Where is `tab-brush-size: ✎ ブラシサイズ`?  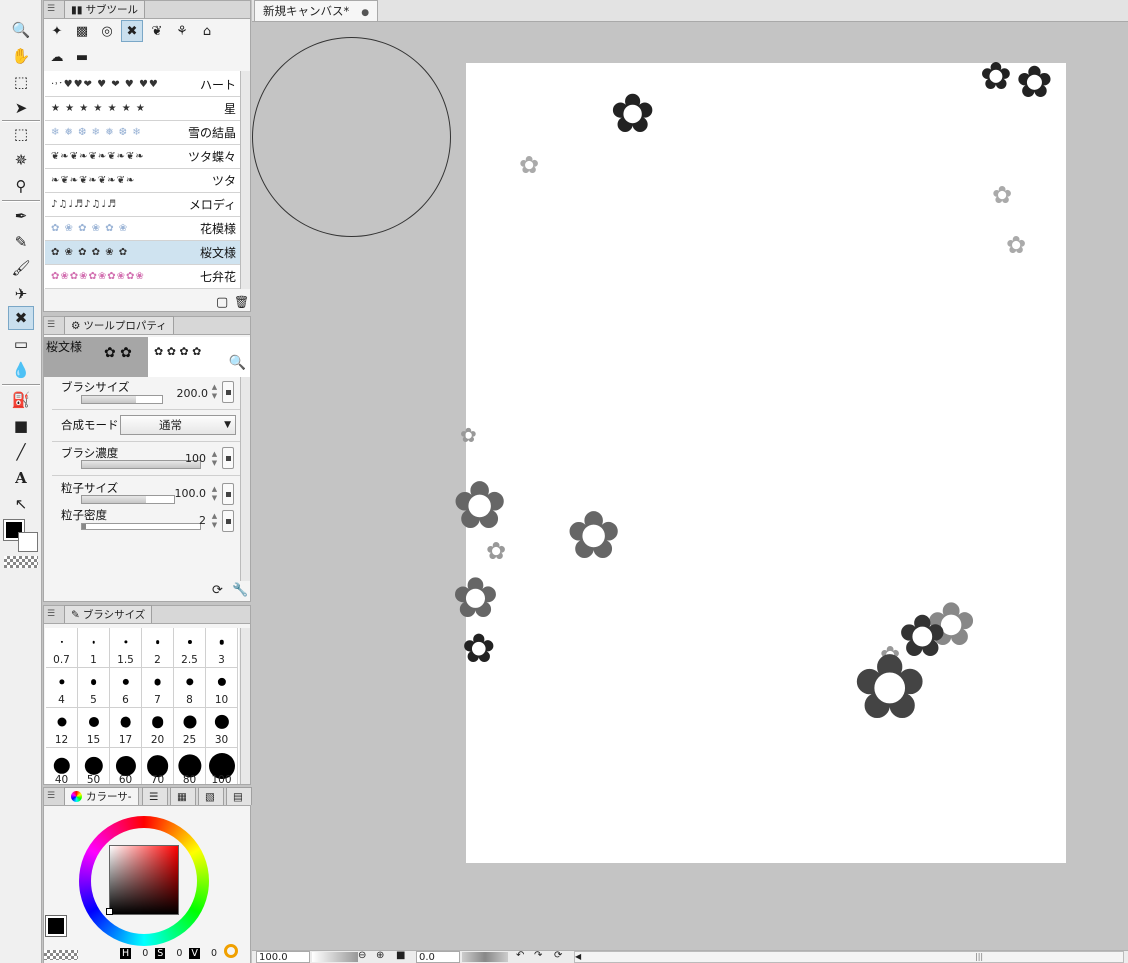 tab-brush-size: ✎ ブラシサイズ is located at coordinates (108, 614).